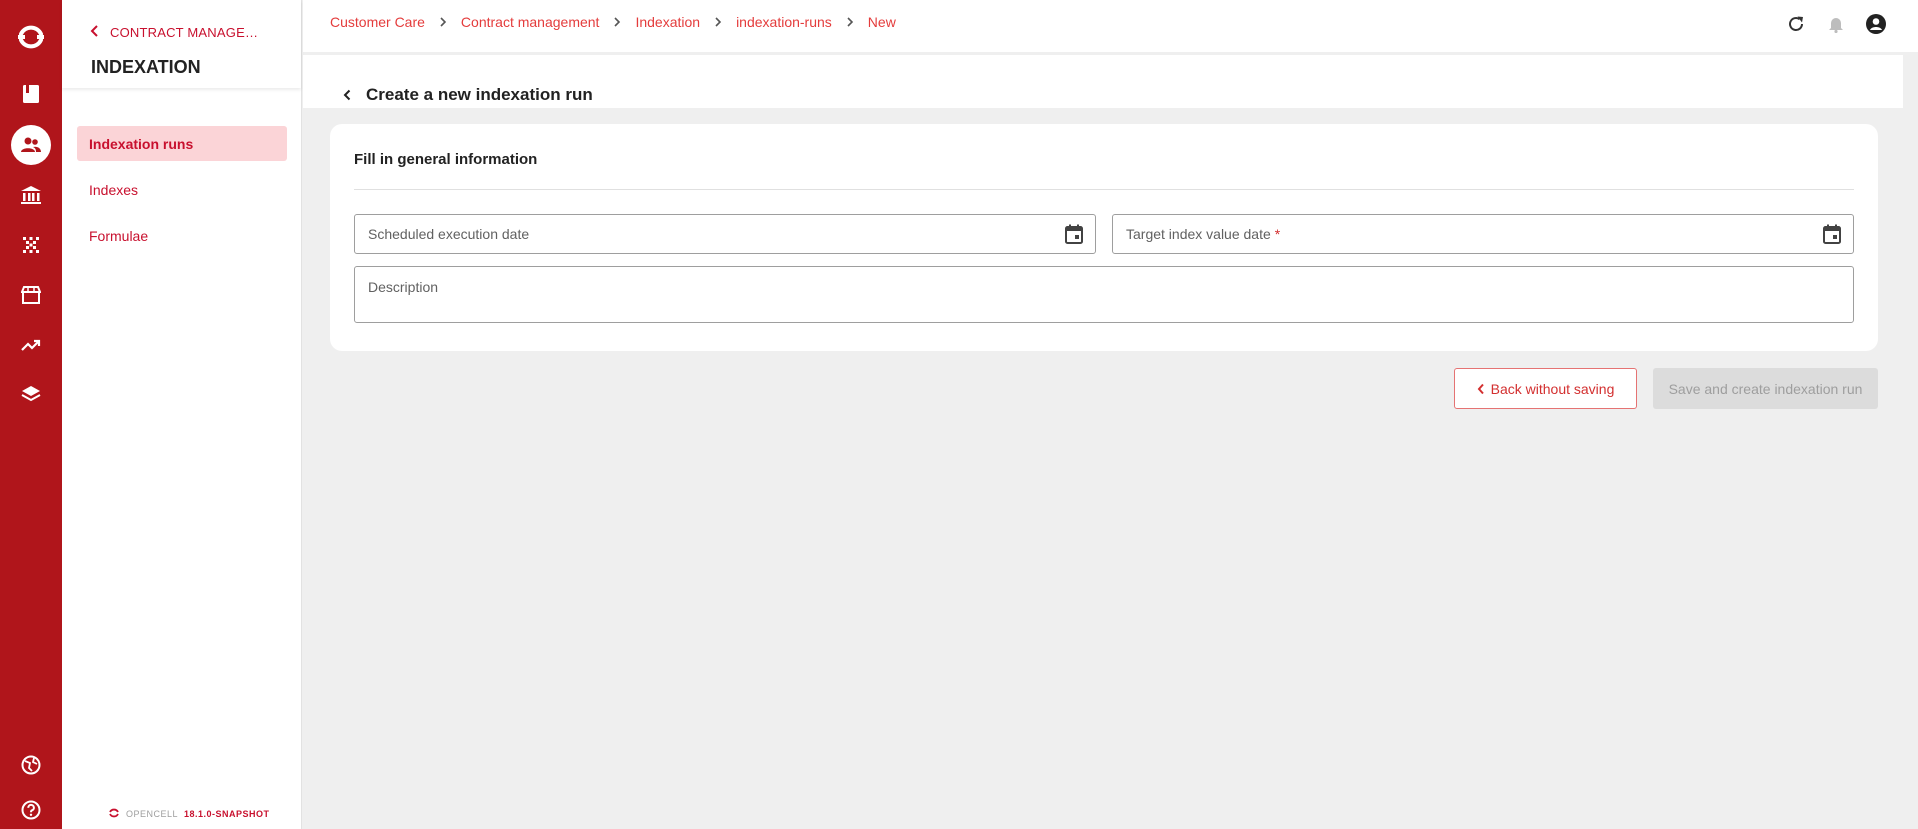  What do you see at coordinates (182, 143) in the screenshot?
I see `side-menu-item-indexation-runs: Indexation runs` at bounding box center [182, 143].